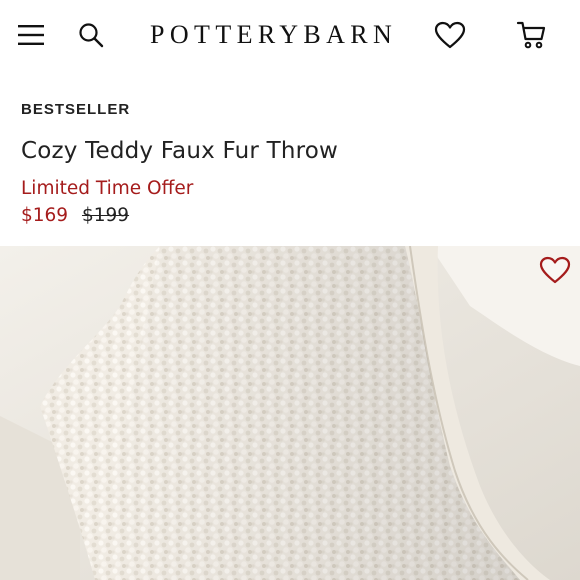 This screenshot has width=580, height=580. What do you see at coordinates (555, 270) in the screenshot?
I see `add-to-favorites-icon` at bounding box center [555, 270].